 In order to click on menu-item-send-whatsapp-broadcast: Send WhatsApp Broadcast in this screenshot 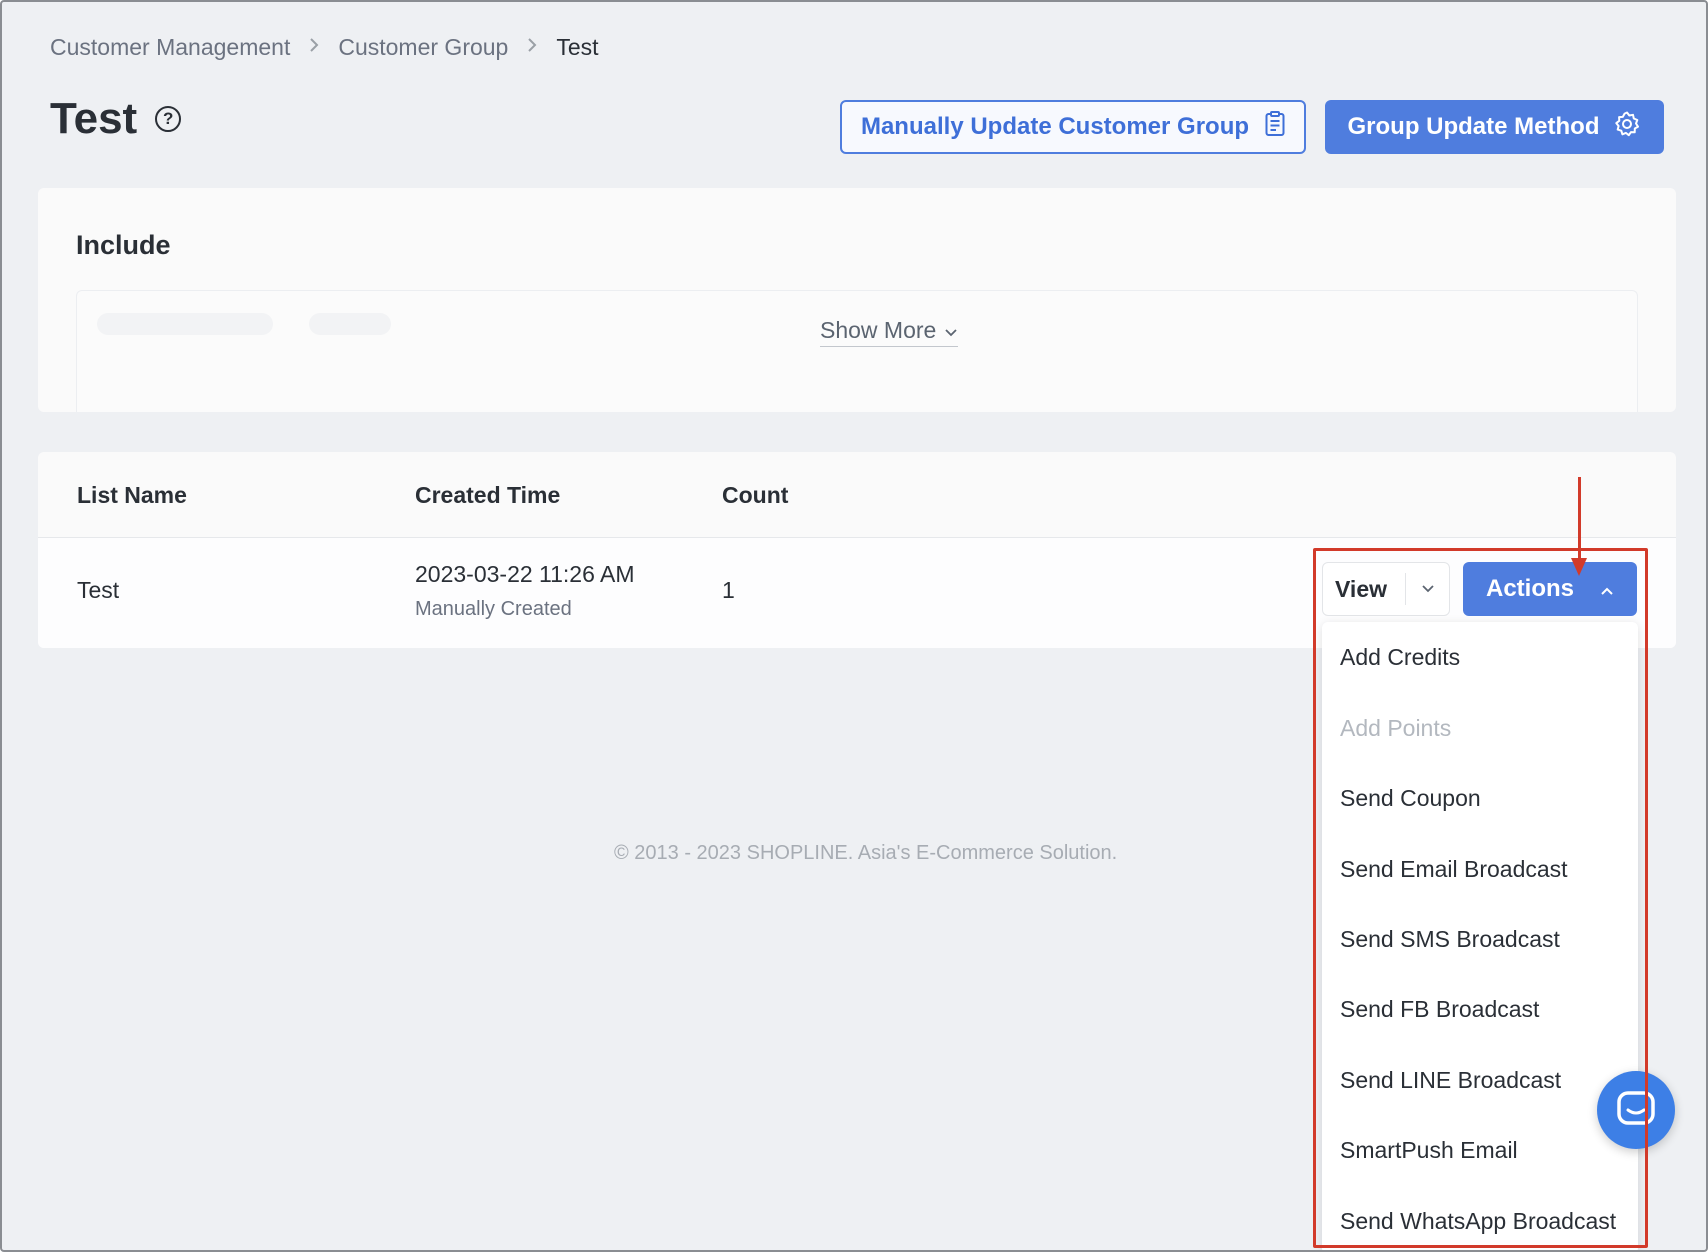, I will do `click(1478, 1221)`.